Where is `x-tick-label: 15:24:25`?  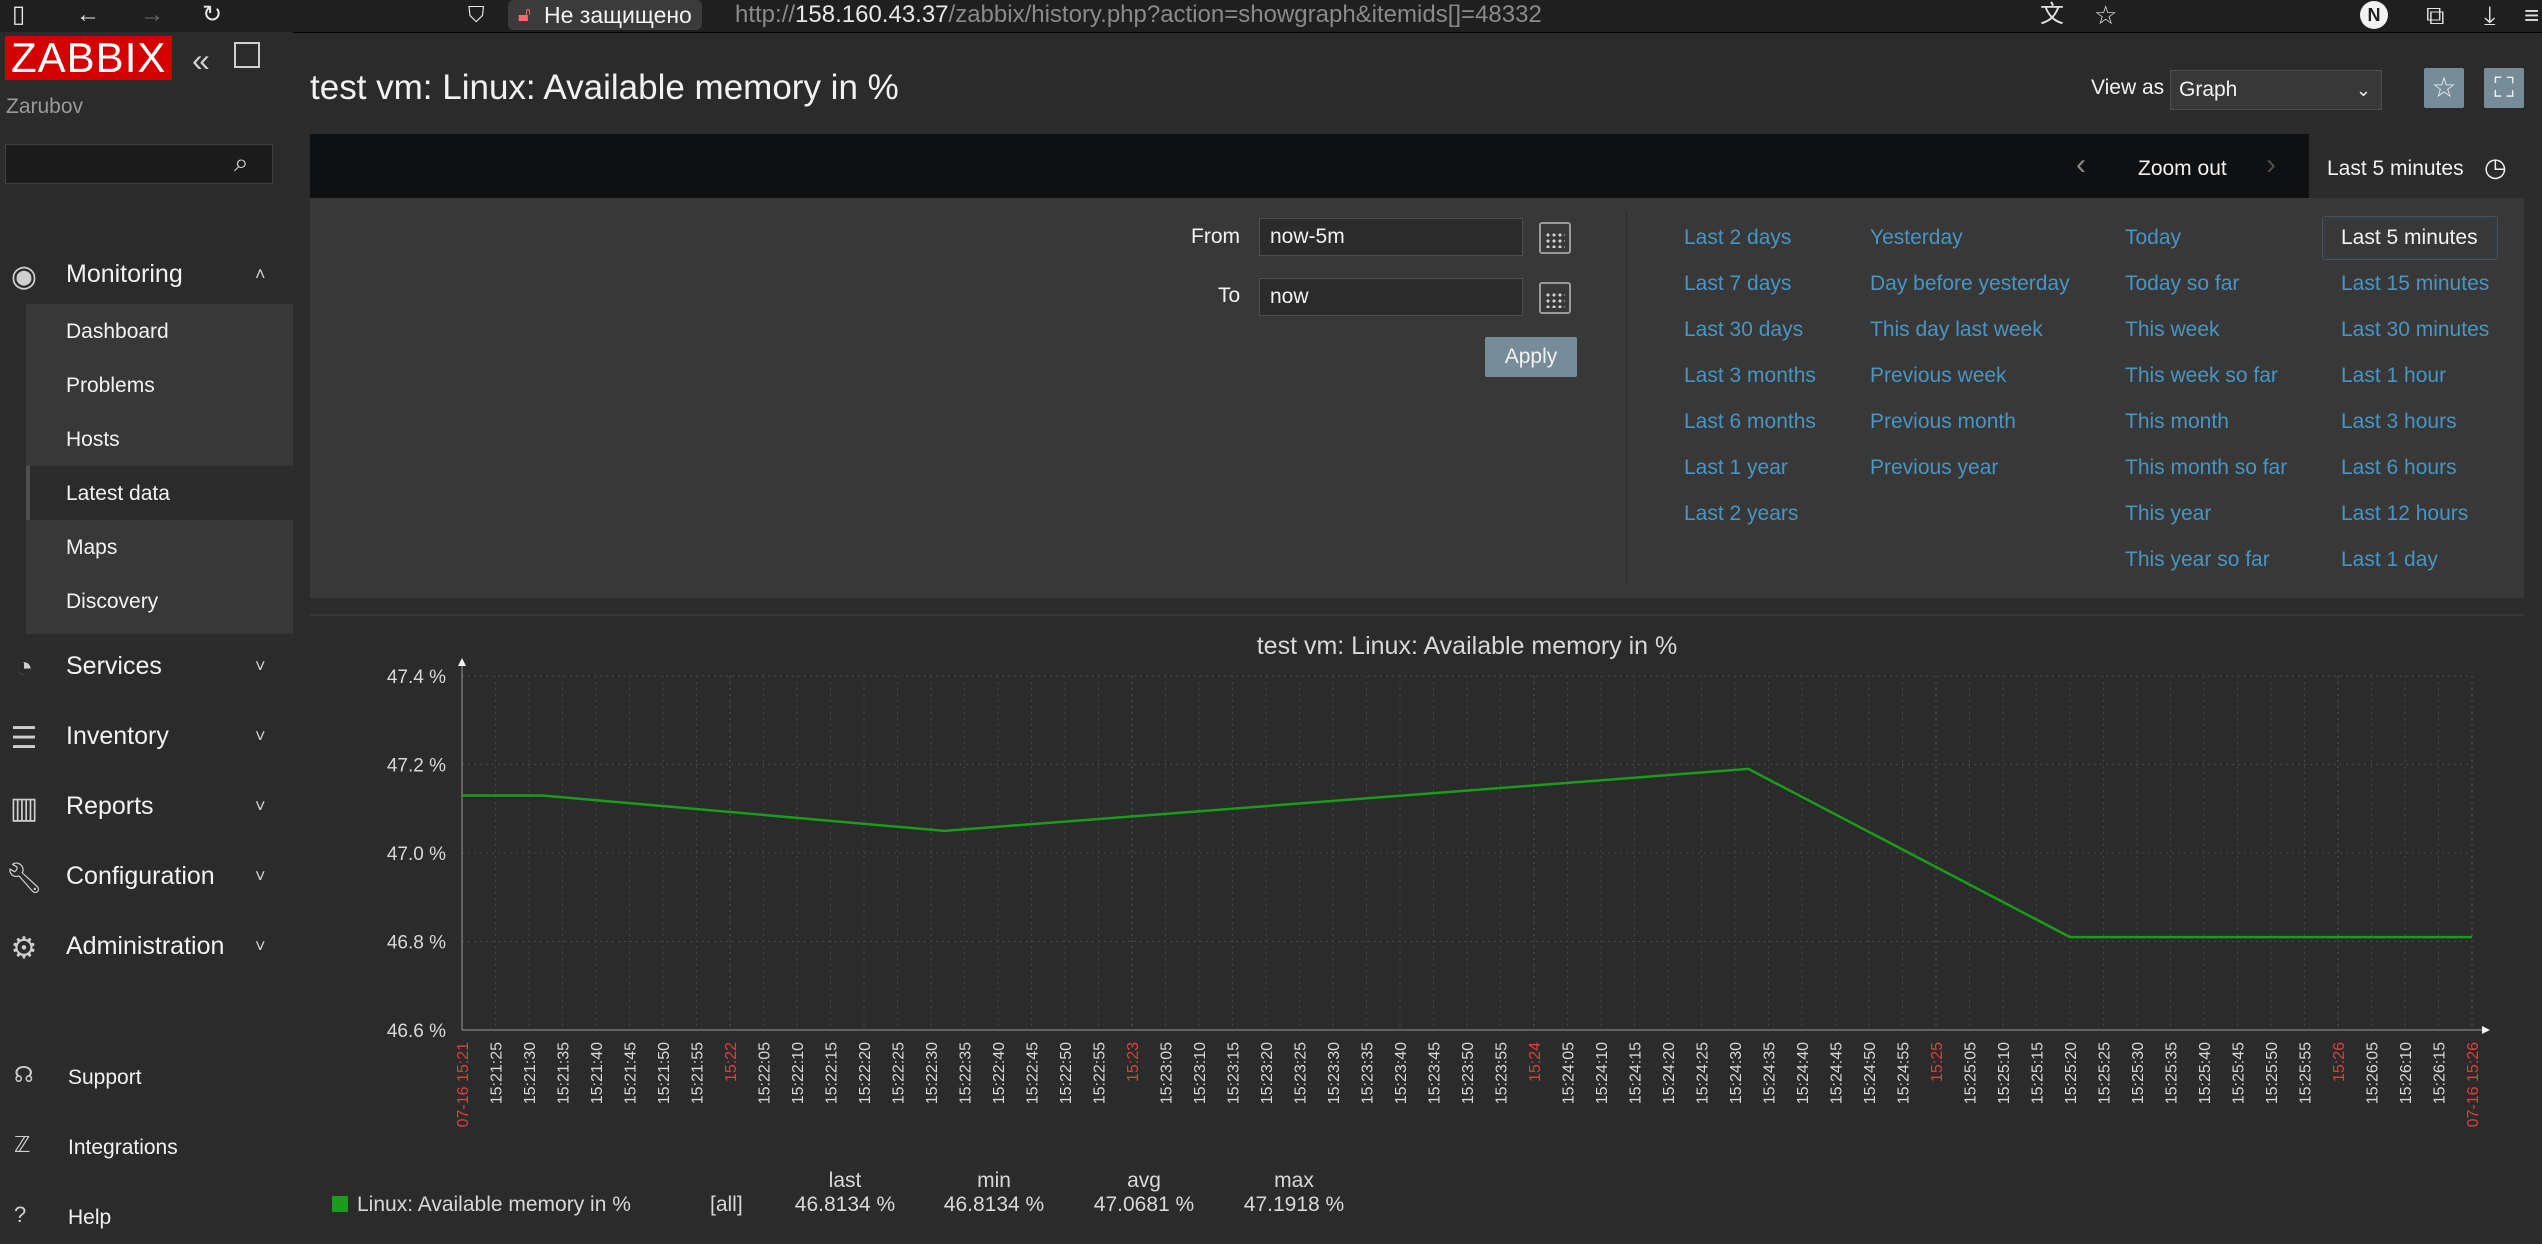 x-tick-label: 15:24:25 is located at coordinates (1703, 1073).